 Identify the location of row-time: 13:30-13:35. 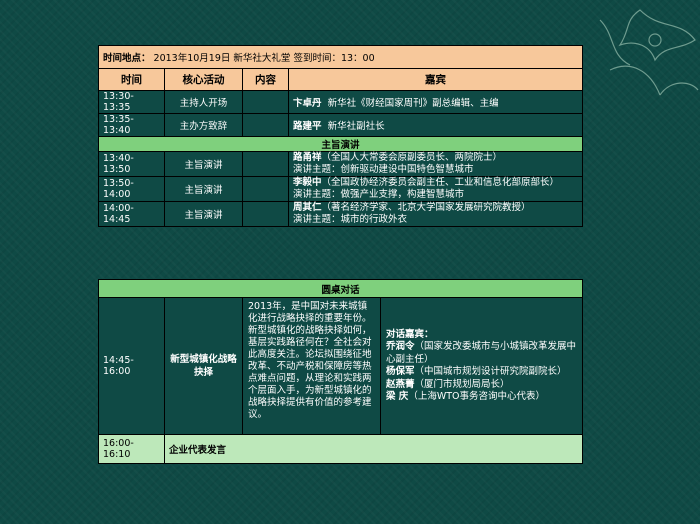
(131, 102).